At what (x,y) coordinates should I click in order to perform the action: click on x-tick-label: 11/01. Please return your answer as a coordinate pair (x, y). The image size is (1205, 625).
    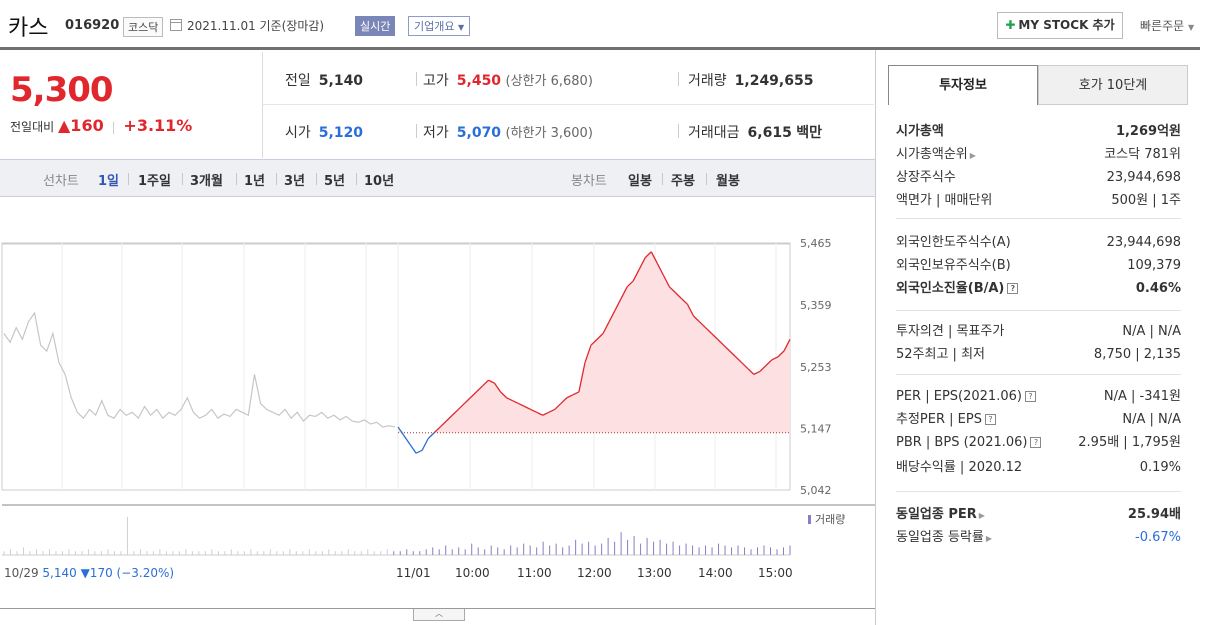
    Looking at the image, I should click on (413, 573).